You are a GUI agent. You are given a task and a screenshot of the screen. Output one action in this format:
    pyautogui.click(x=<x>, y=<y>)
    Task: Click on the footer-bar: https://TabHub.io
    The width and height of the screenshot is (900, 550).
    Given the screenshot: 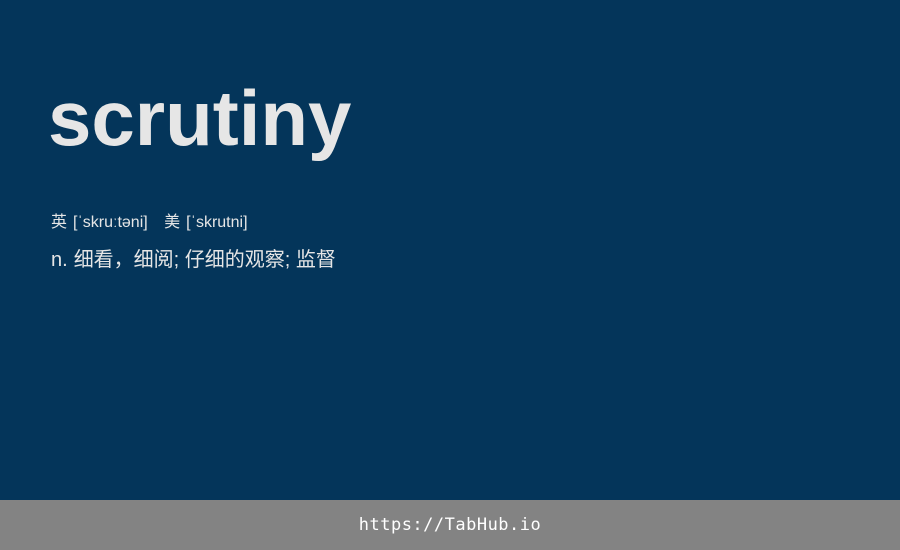 What is the action you would take?
    pyautogui.click(x=450, y=525)
    